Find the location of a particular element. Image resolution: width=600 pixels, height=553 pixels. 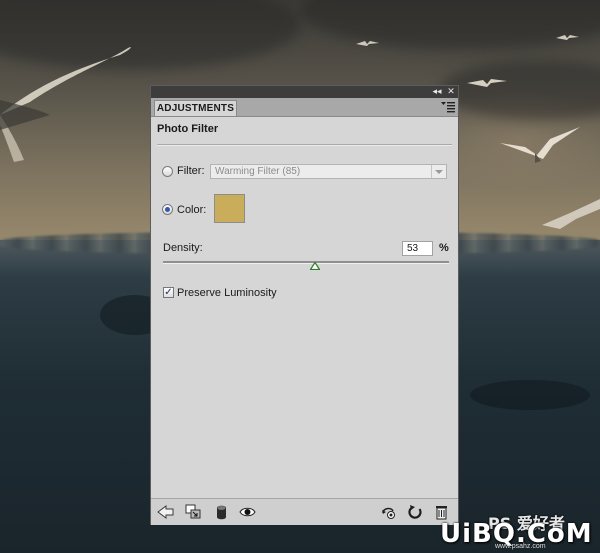

chevron-down-icon is located at coordinates (438, 171).